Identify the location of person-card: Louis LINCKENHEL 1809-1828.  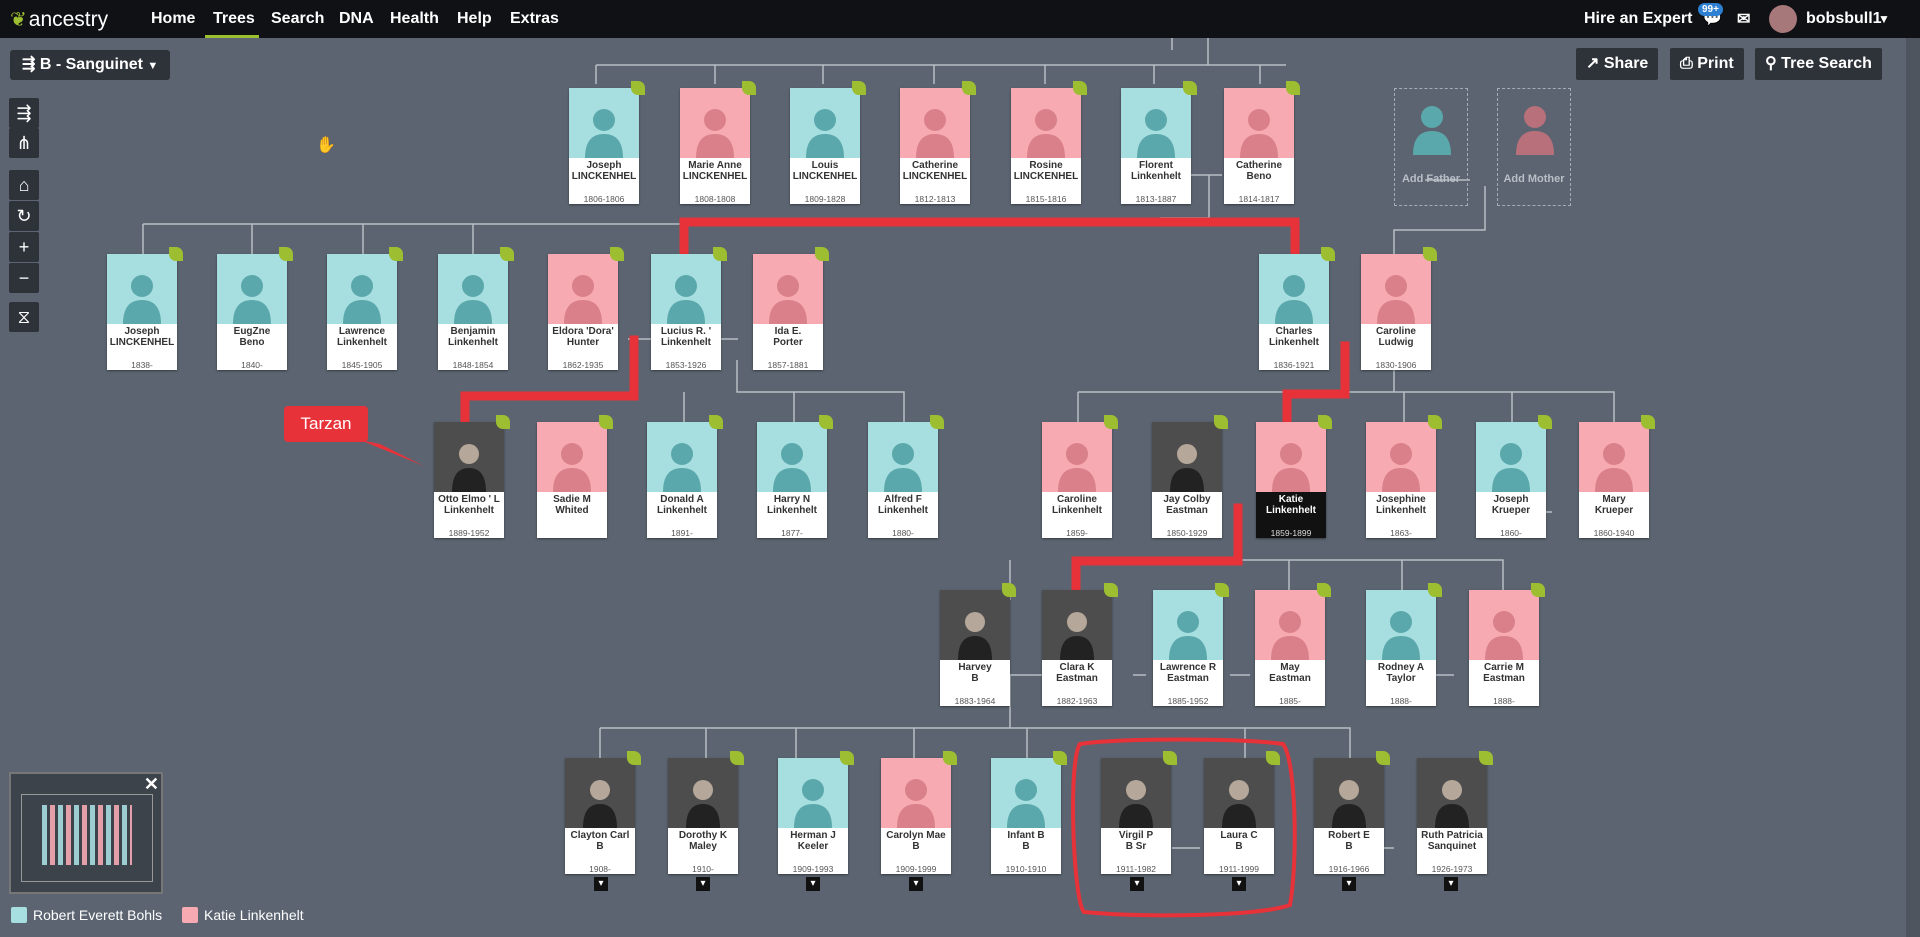
(828, 142).